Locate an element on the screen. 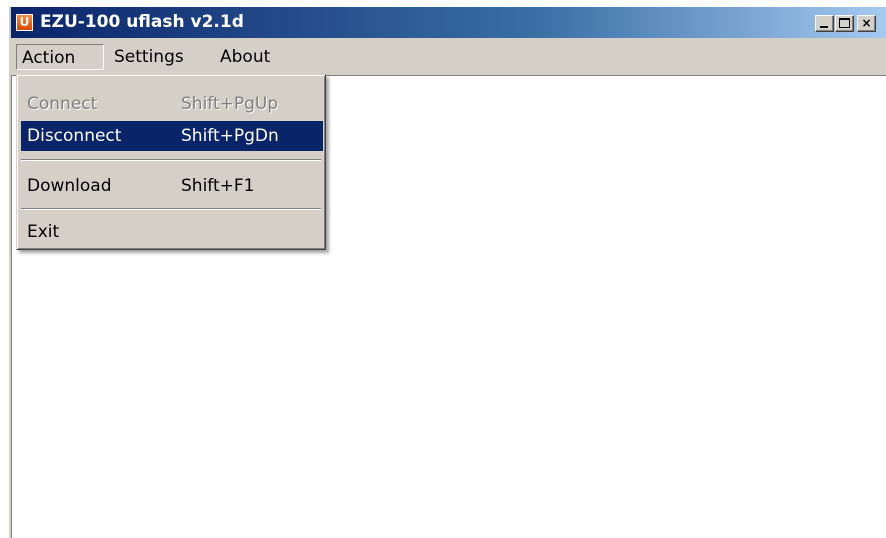 The image size is (886, 538). window-title: EZU-100 uflash v2.1d is located at coordinates (142, 22).